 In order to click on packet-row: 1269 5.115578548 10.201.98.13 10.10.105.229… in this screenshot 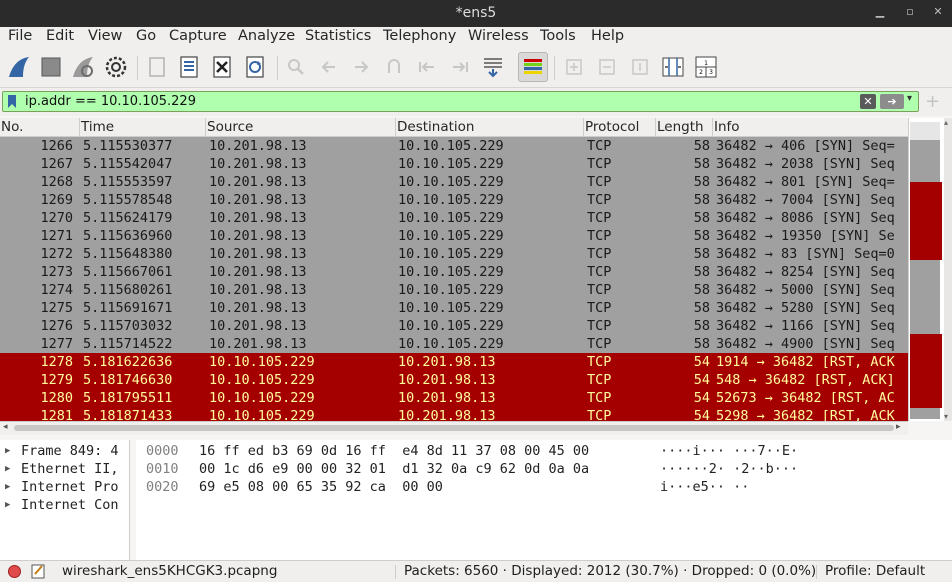, I will do `click(454, 200)`.